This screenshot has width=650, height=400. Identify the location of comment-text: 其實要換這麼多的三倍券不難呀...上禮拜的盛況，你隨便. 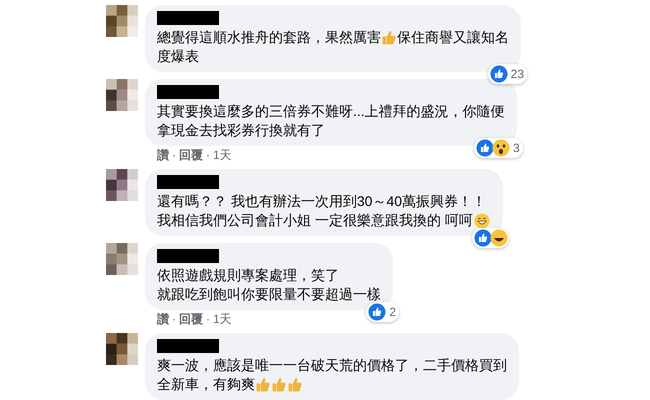
(331, 111).